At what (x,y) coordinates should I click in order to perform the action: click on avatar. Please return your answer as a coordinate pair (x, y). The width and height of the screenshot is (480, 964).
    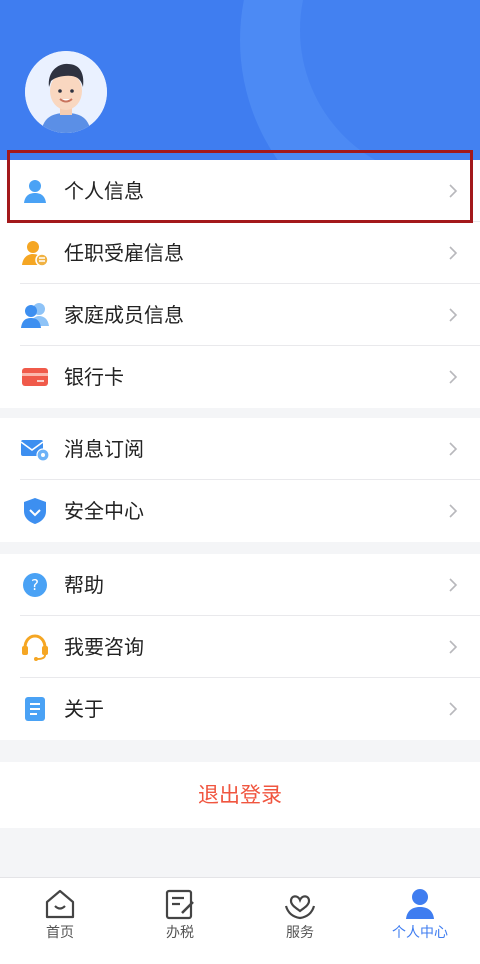
    Looking at the image, I should click on (66, 92).